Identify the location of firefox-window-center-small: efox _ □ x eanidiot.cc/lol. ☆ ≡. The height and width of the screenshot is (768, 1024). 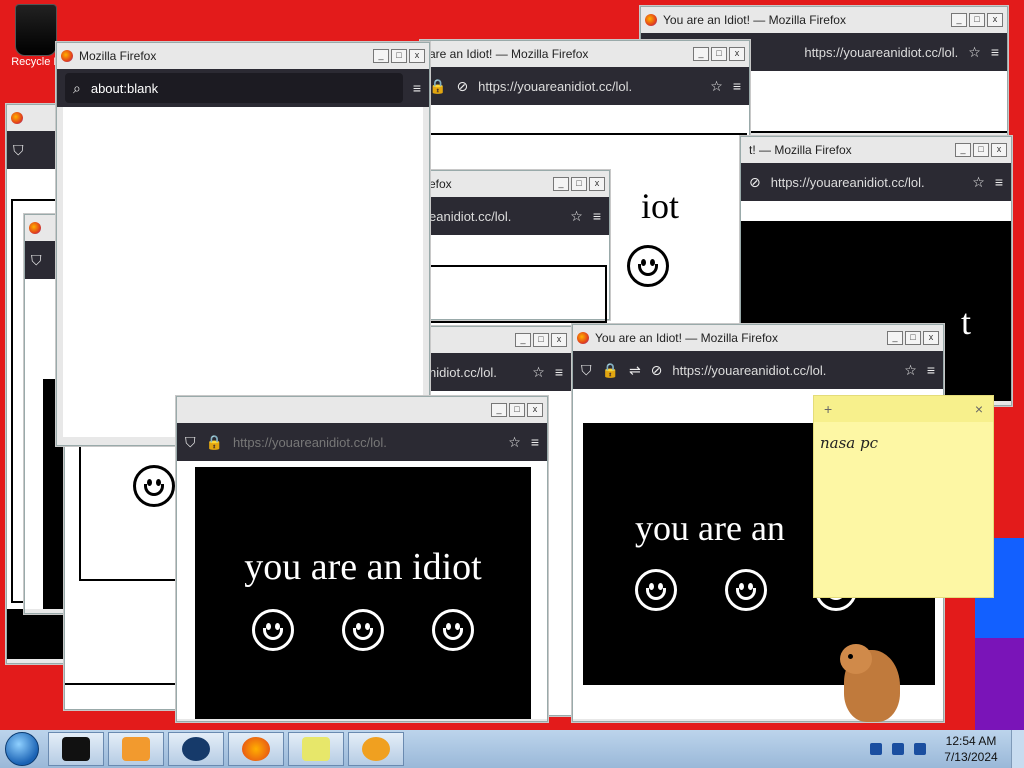
(515, 246).